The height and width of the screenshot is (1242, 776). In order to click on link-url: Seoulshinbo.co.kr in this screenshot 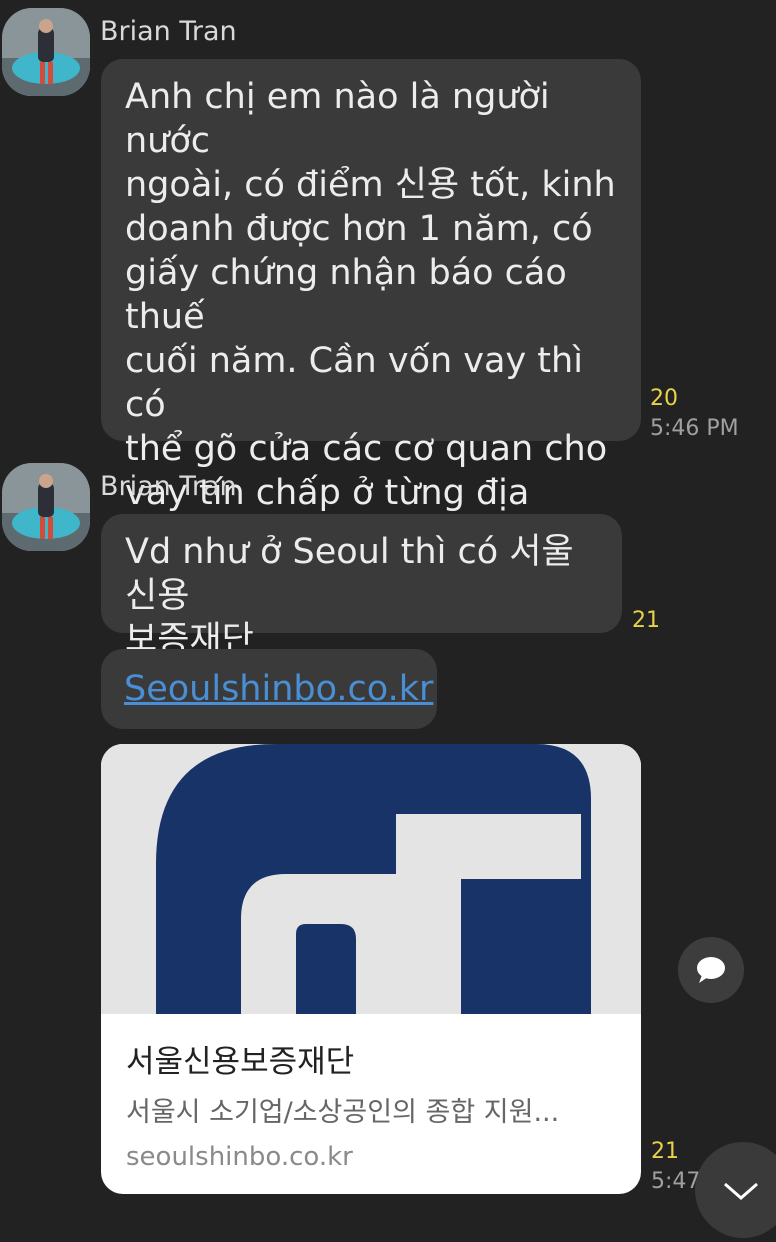, I will do `click(278, 689)`.